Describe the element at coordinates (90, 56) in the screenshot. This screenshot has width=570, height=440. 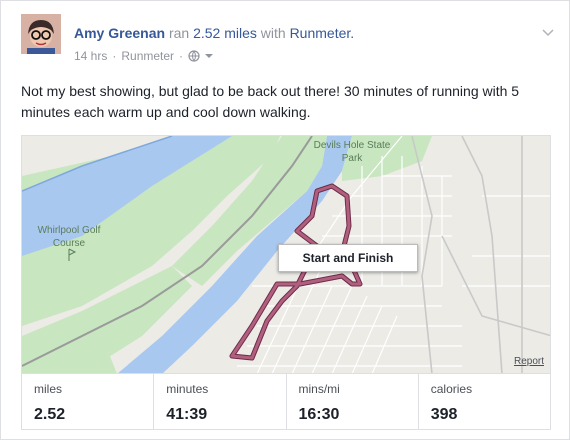
I see `timestamp: 14 hrs` at that location.